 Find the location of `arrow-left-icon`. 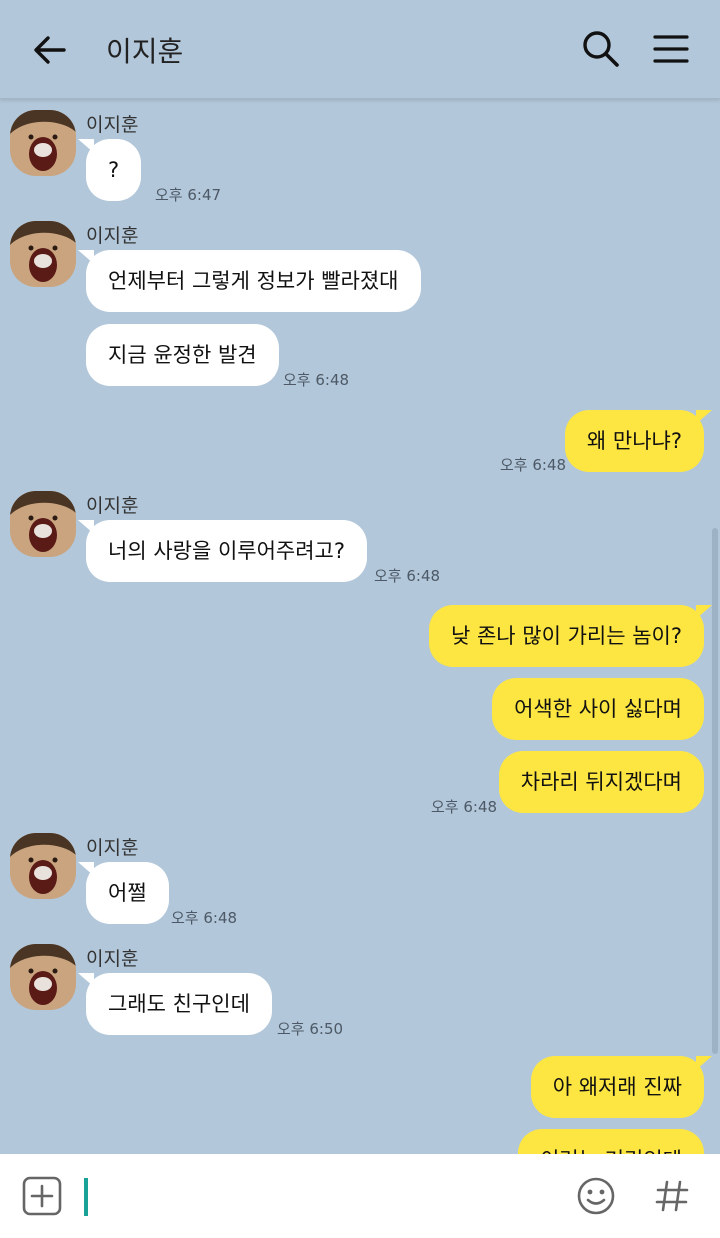

arrow-left-icon is located at coordinates (50, 50).